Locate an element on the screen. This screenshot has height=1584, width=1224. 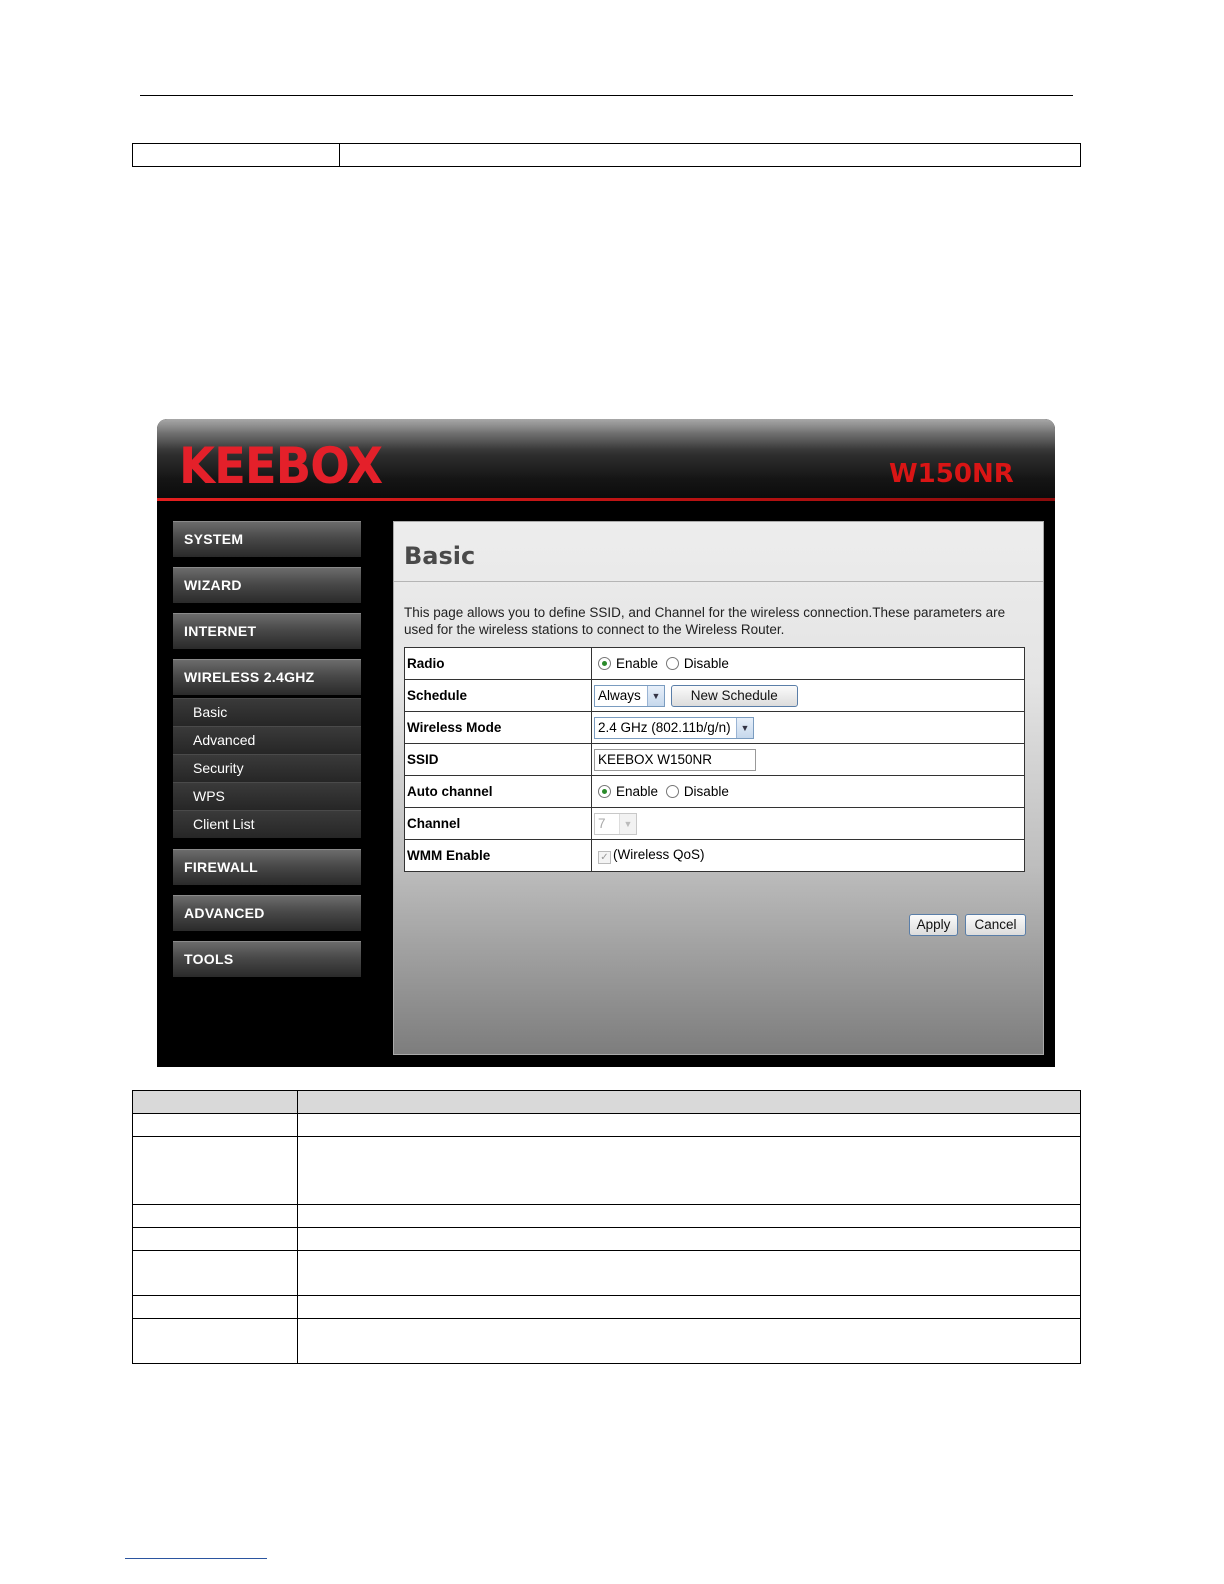
apply-button: Apply is located at coordinates (933, 925).